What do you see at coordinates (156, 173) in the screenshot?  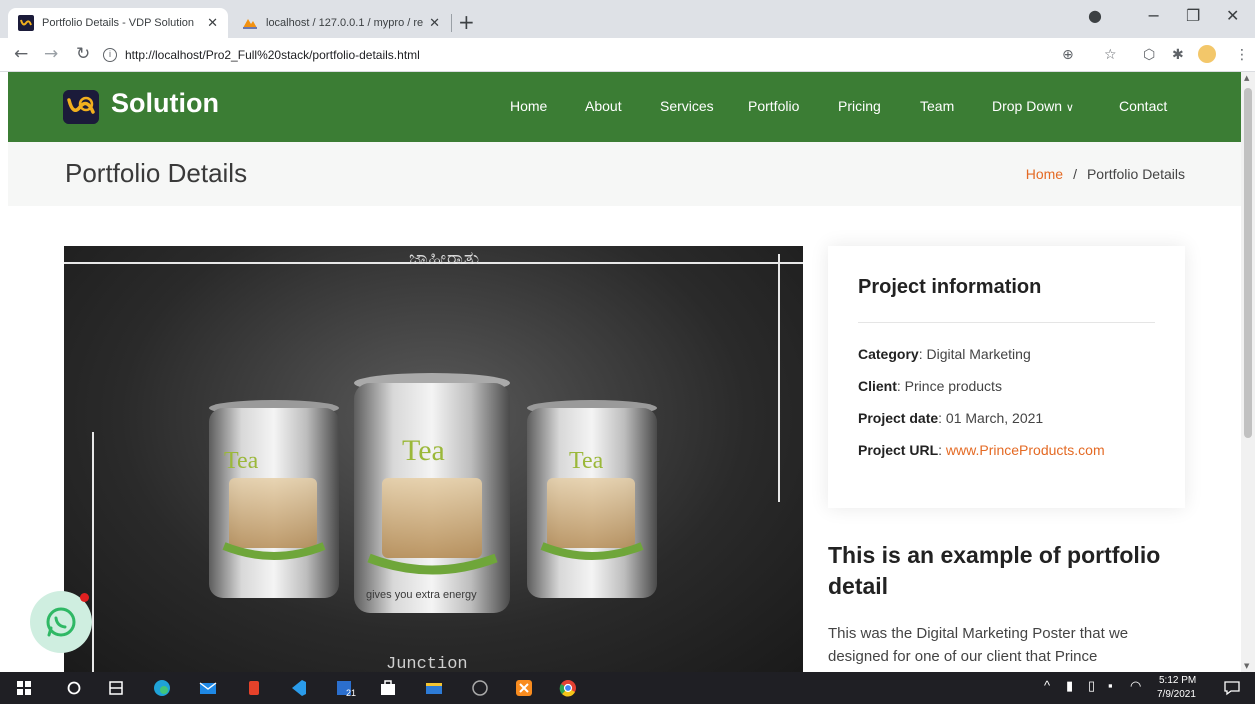 I see `page-title: Portfolio Details` at bounding box center [156, 173].